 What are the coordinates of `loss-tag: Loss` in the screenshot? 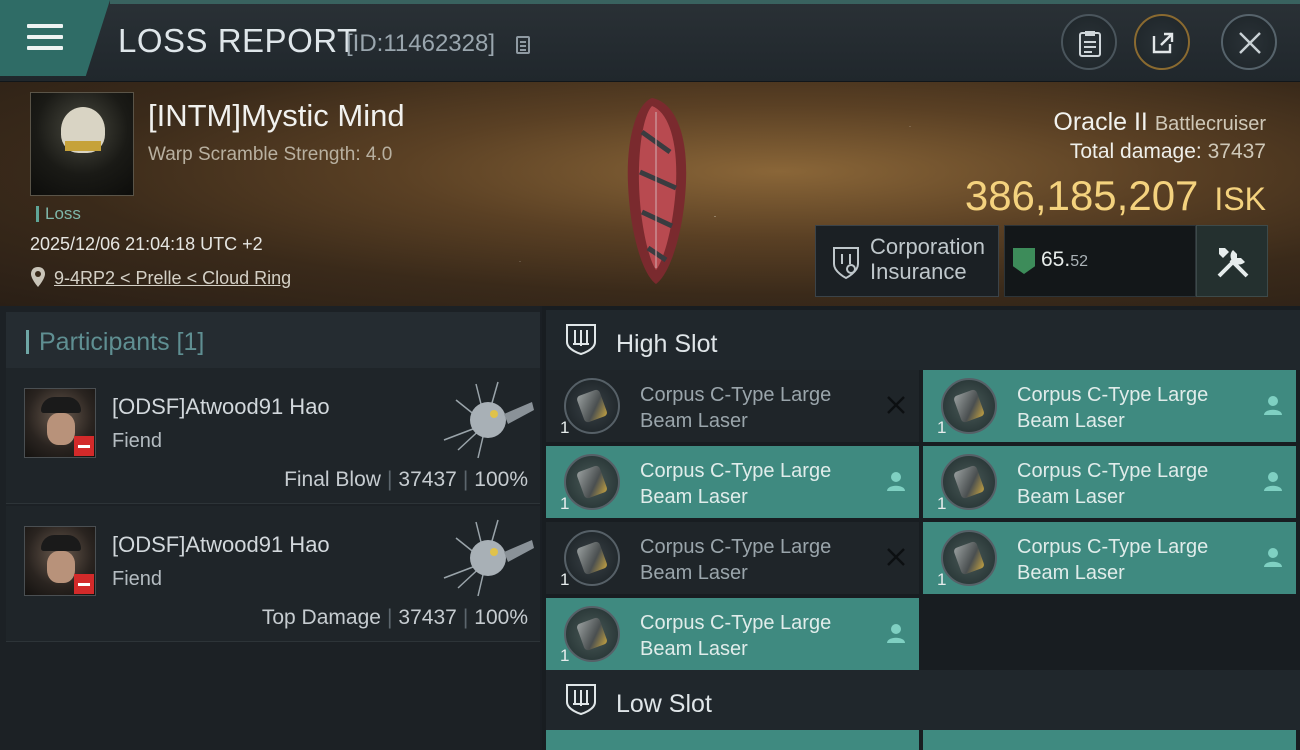 It's located at (58, 213).